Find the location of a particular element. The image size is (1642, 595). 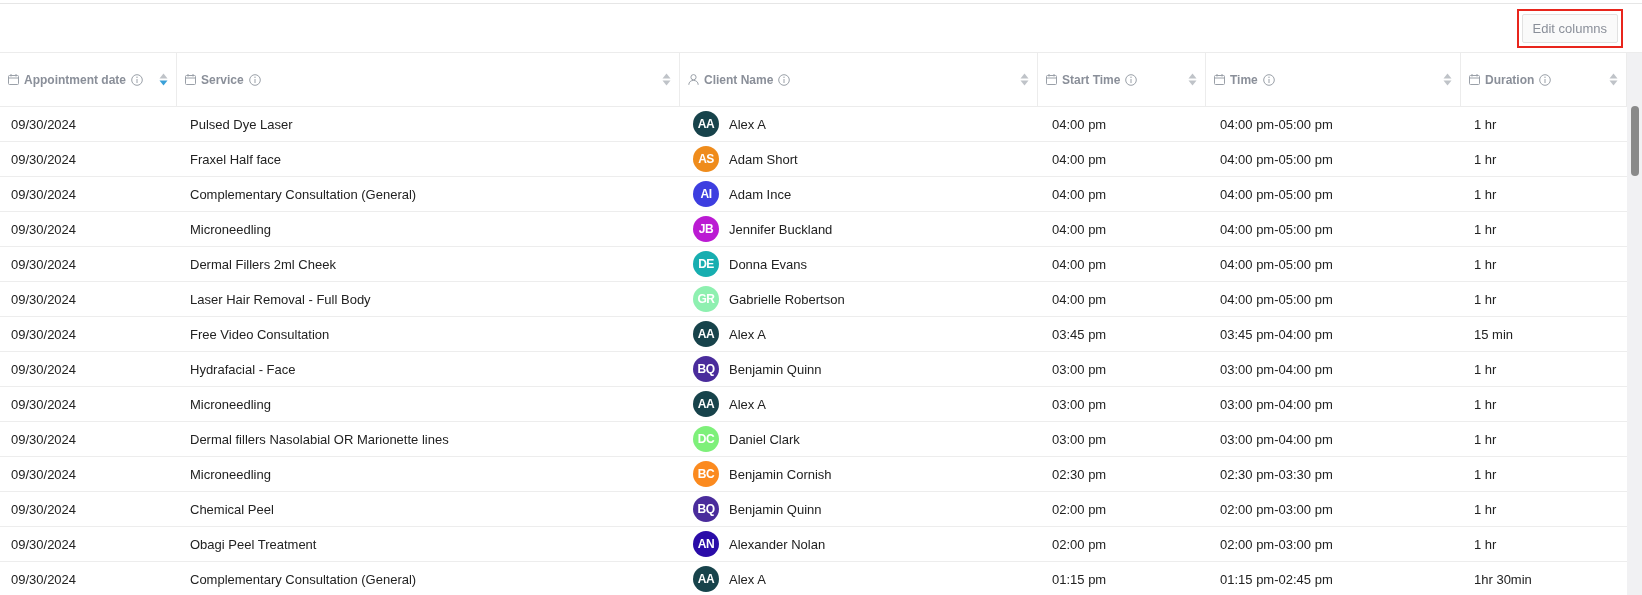

time-range-cell-text: 02:00 pm-03:00 pm is located at coordinates (1276, 509).